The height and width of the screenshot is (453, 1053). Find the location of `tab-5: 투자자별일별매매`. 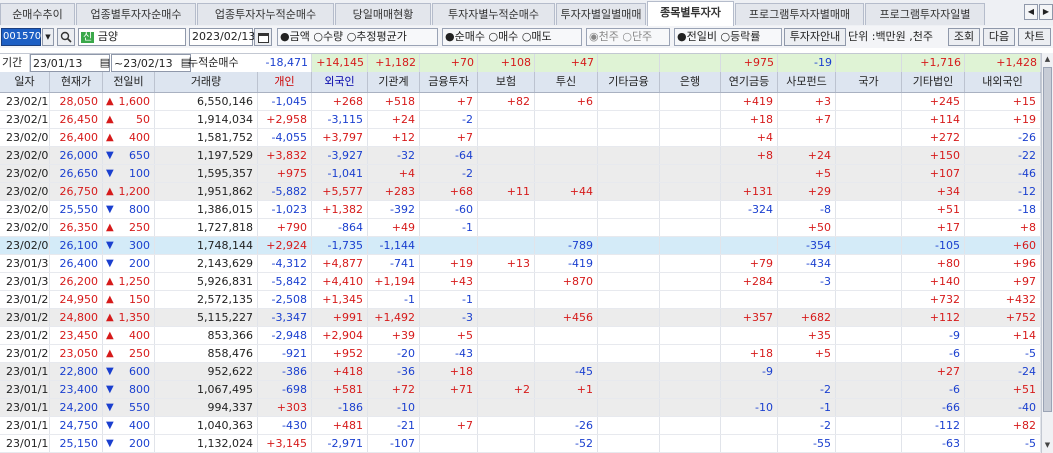

tab-5: 투자자별일별매매 is located at coordinates (601, 14).